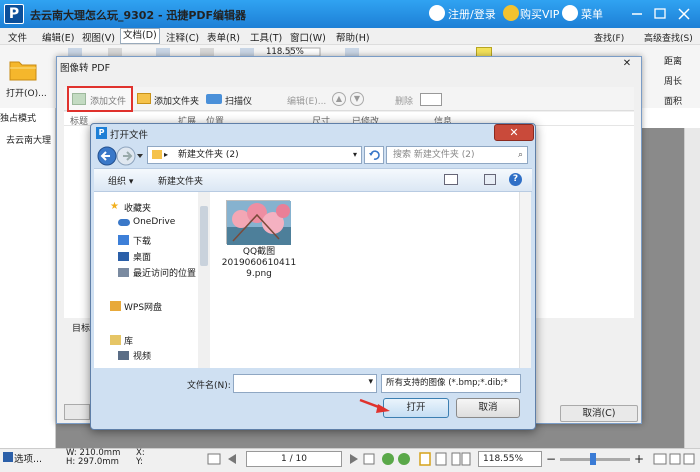 The height and width of the screenshot is (472, 700). Describe the element at coordinates (511, 13) in the screenshot. I see `vip-coin-icon` at that location.